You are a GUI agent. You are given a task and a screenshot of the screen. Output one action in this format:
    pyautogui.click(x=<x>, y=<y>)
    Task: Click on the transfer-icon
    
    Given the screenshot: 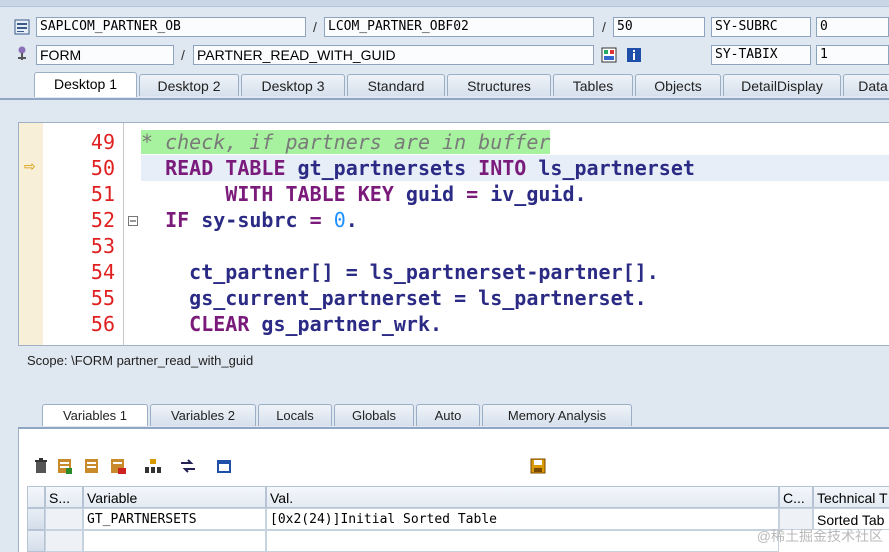 What is the action you would take?
    pyautogui.click(x=188, y=466)
    